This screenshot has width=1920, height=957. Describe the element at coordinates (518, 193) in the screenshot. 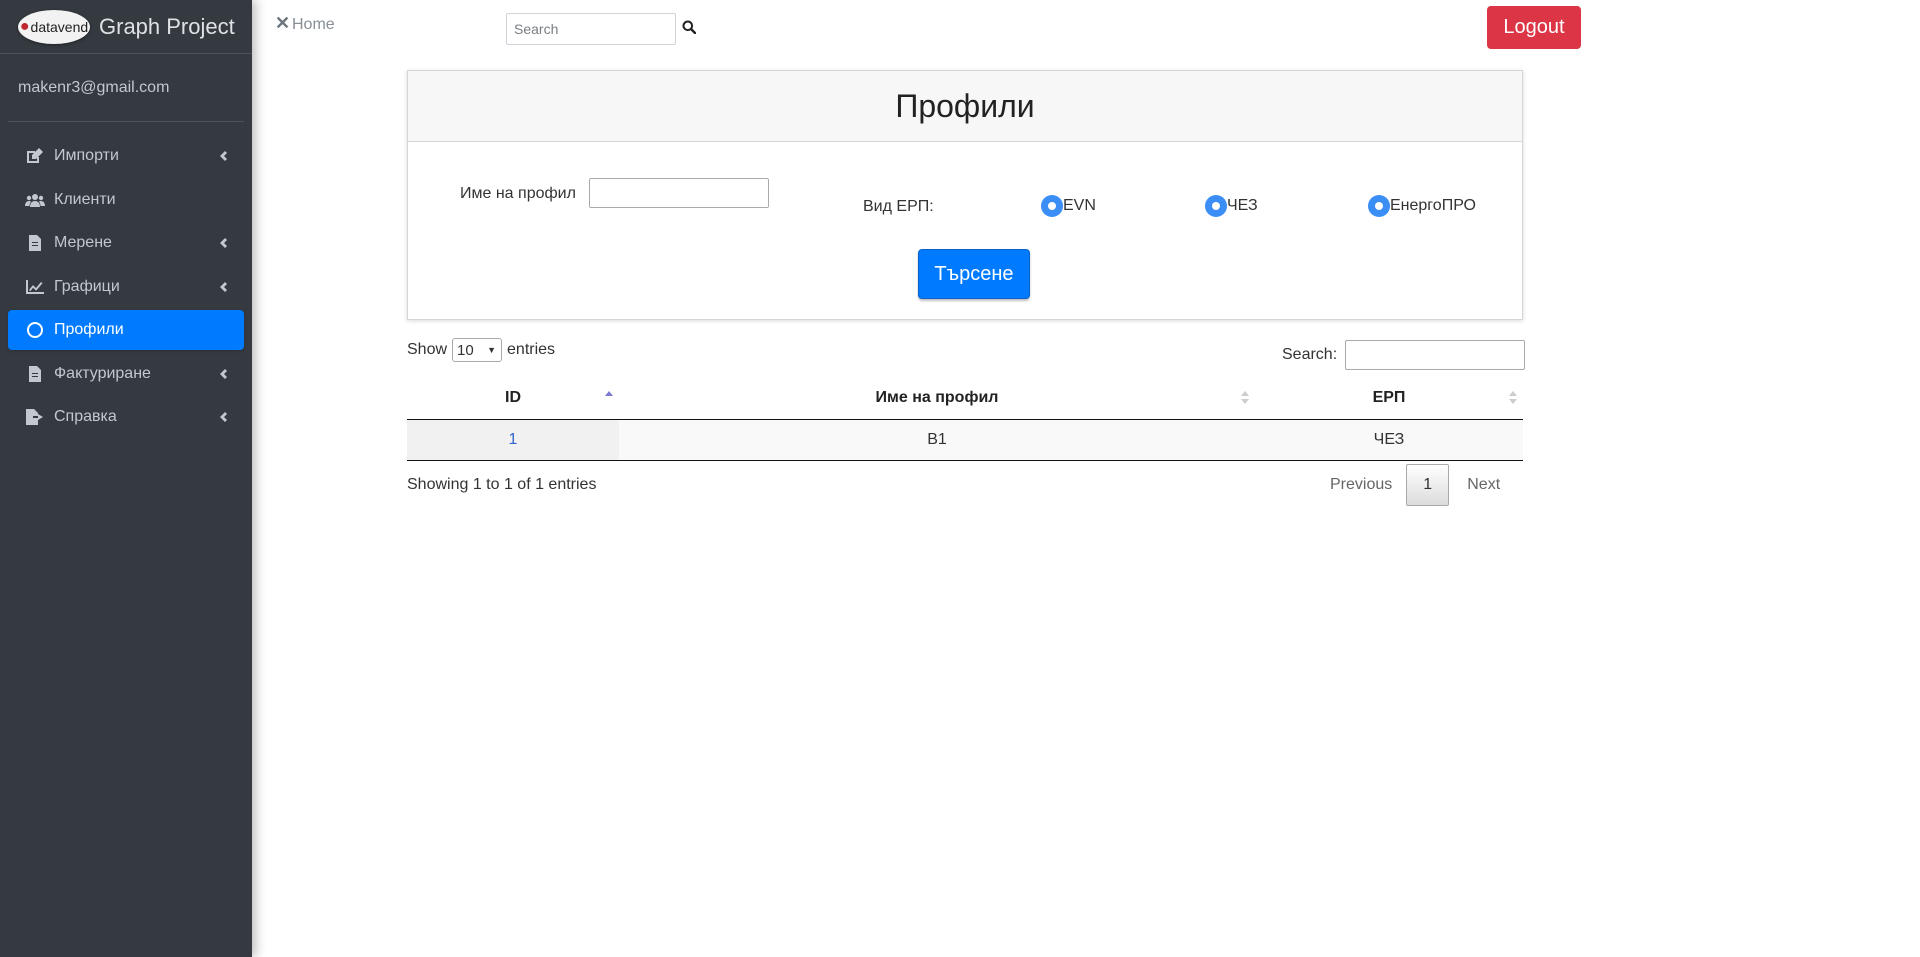

I see `profile-name-label: Име на профил` at that location.